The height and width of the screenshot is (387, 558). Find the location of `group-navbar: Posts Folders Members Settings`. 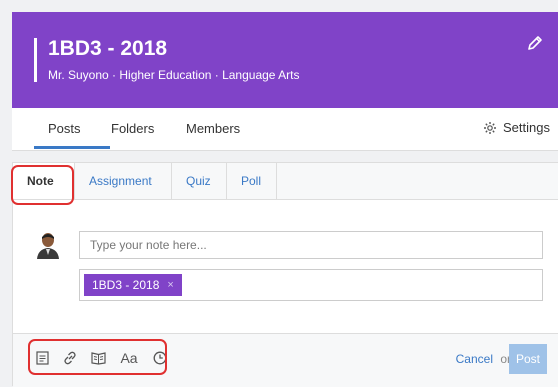

group-navbar: Posts Folders Members Settings is located at coordinates (285, 129).